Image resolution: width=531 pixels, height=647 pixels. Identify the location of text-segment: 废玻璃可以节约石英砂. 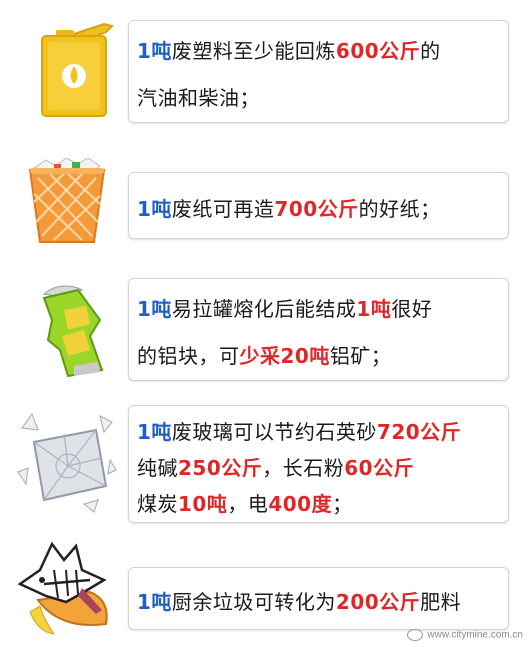
(274, 432).